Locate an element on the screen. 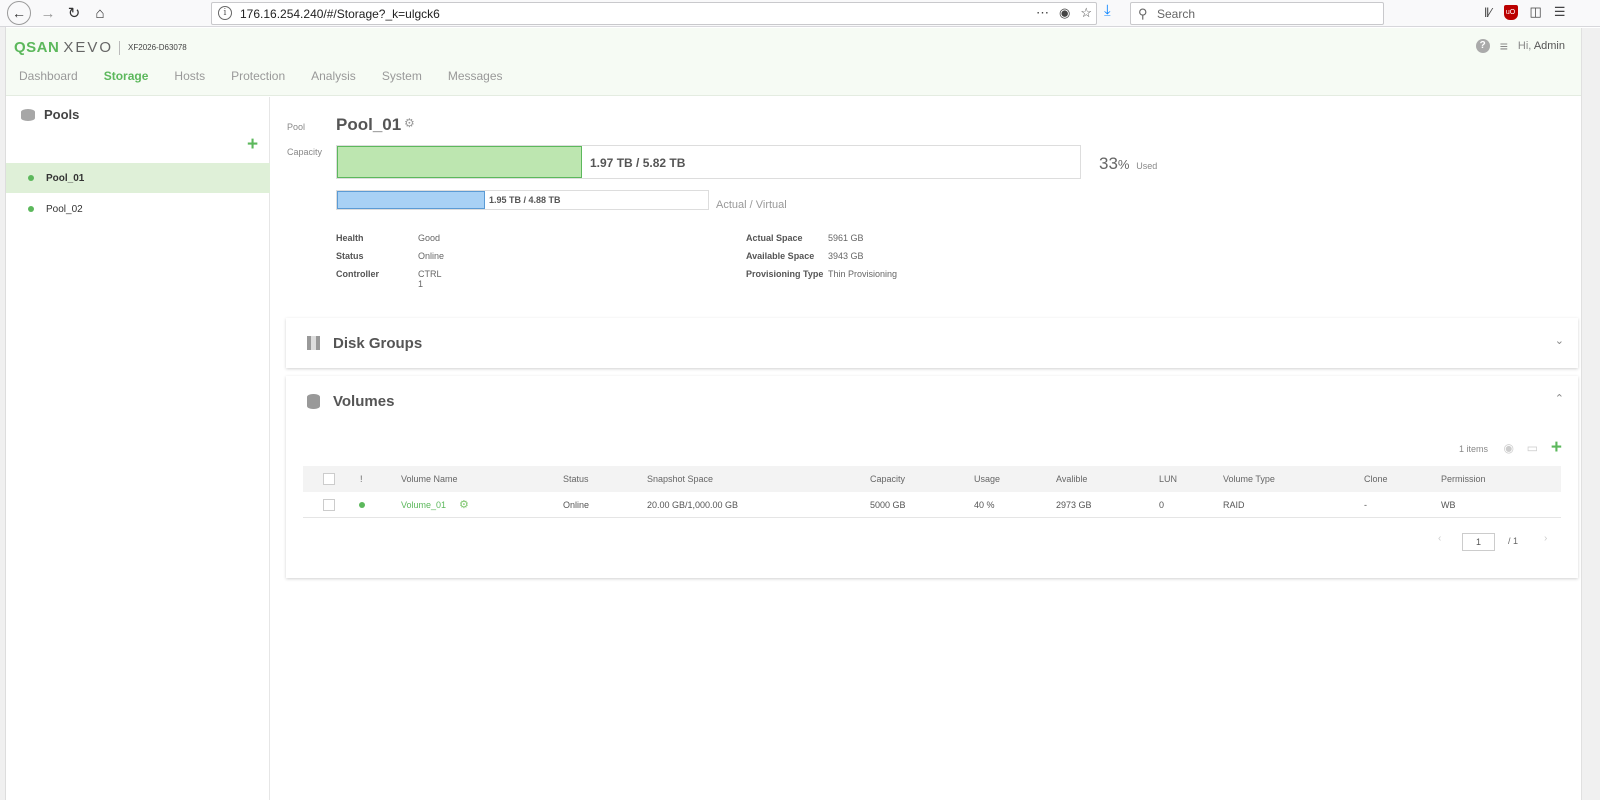 The image size is (1600, 800). page-scrollbar is located at coordinates (1590, 414).